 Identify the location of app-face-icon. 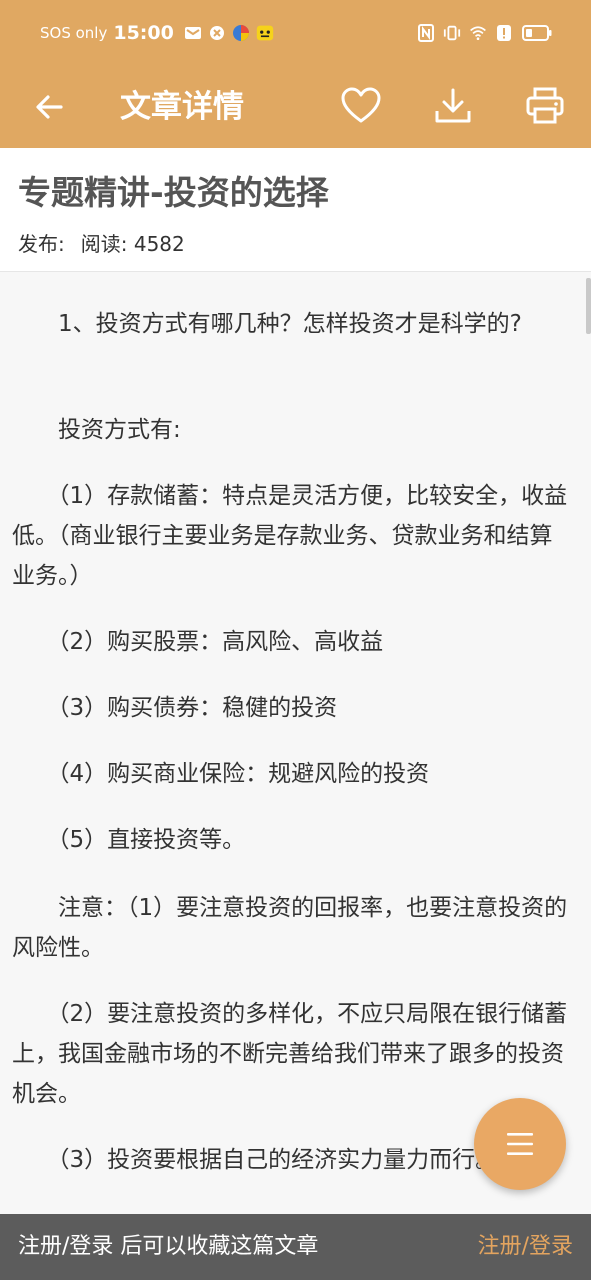
(265, 33).